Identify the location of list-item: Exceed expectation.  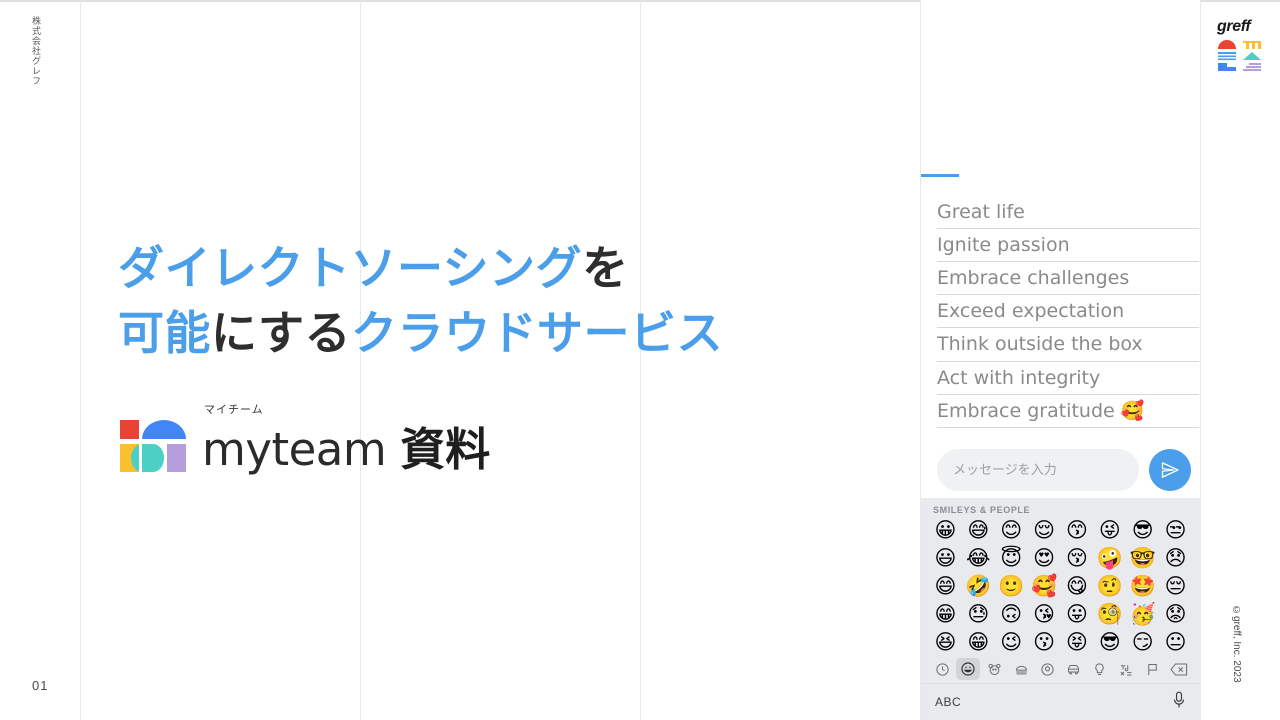
(1068, 312).